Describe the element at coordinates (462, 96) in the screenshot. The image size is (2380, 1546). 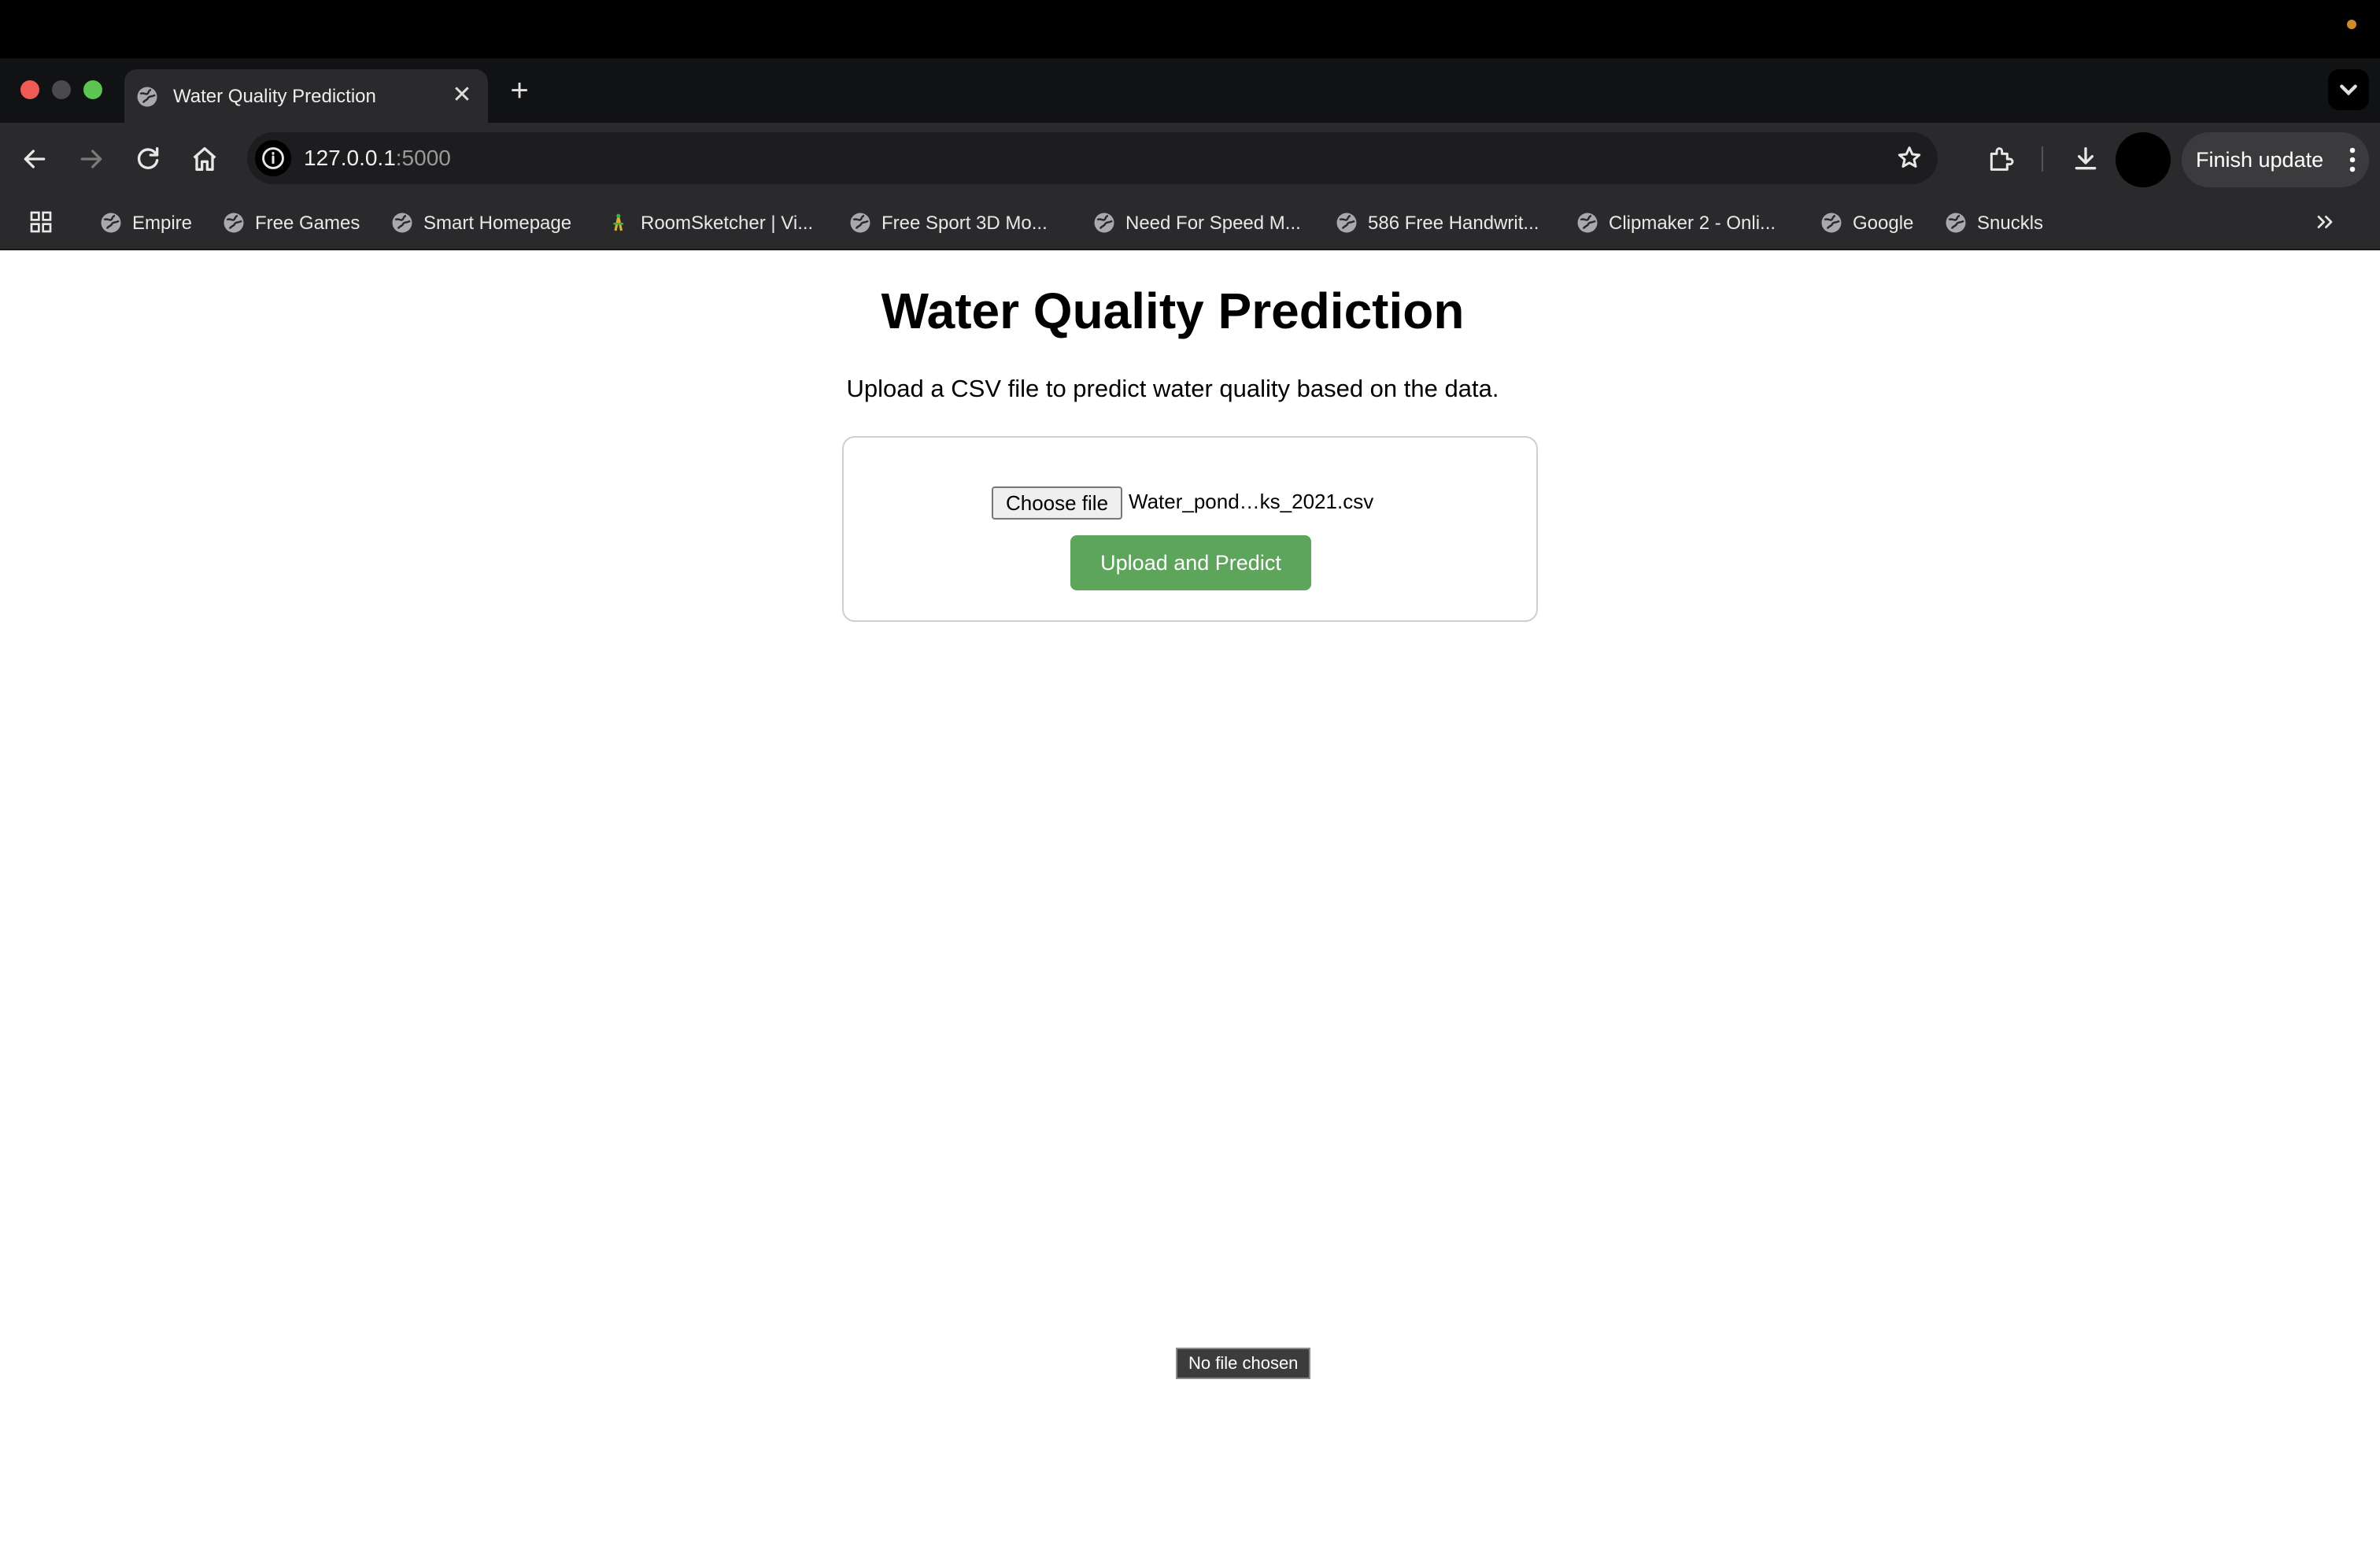
I see `tab-close-icon: ✕` at that location.